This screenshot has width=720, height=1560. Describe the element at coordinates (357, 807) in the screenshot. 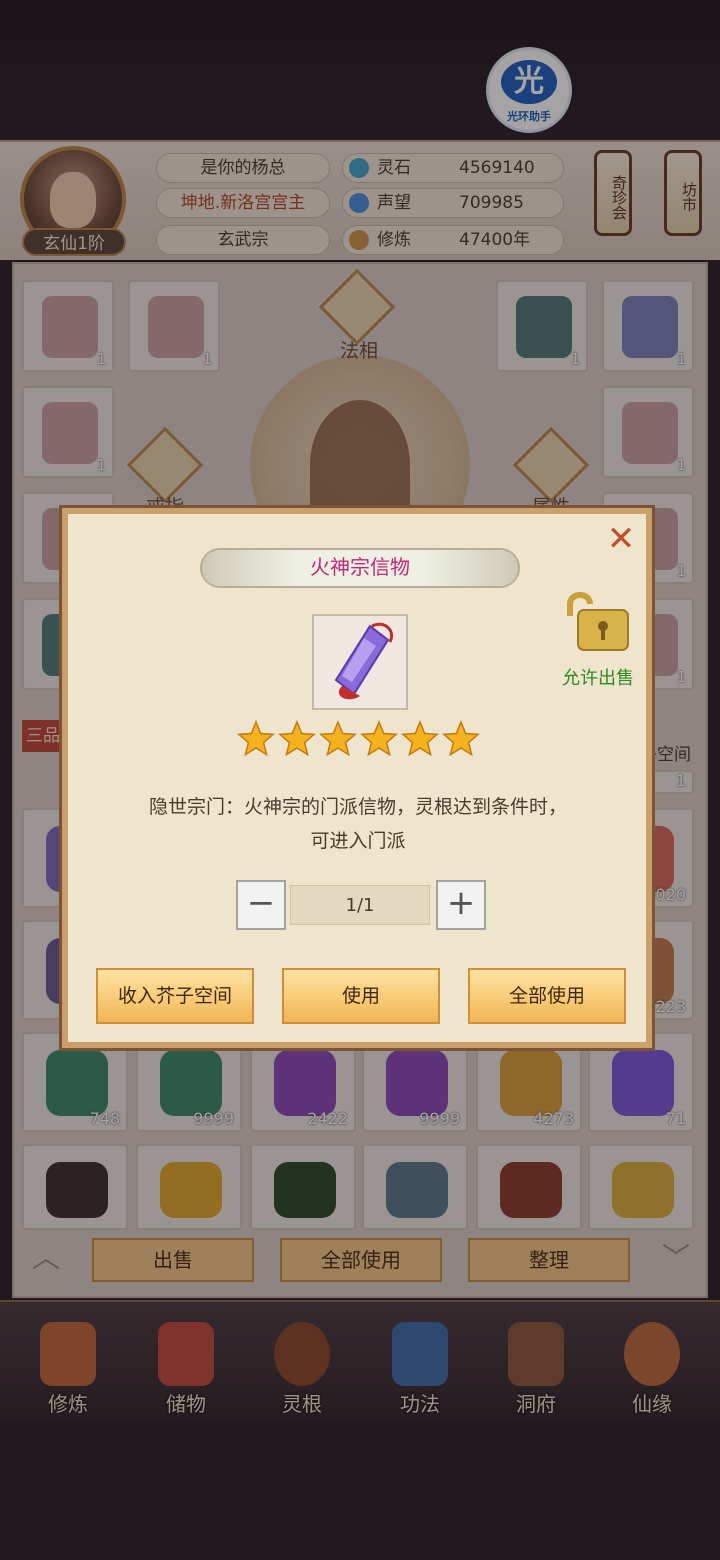

I see `item-description-line1: 隐世宗门：火神宗的门派信物，灵根达到条件时，` at that location.